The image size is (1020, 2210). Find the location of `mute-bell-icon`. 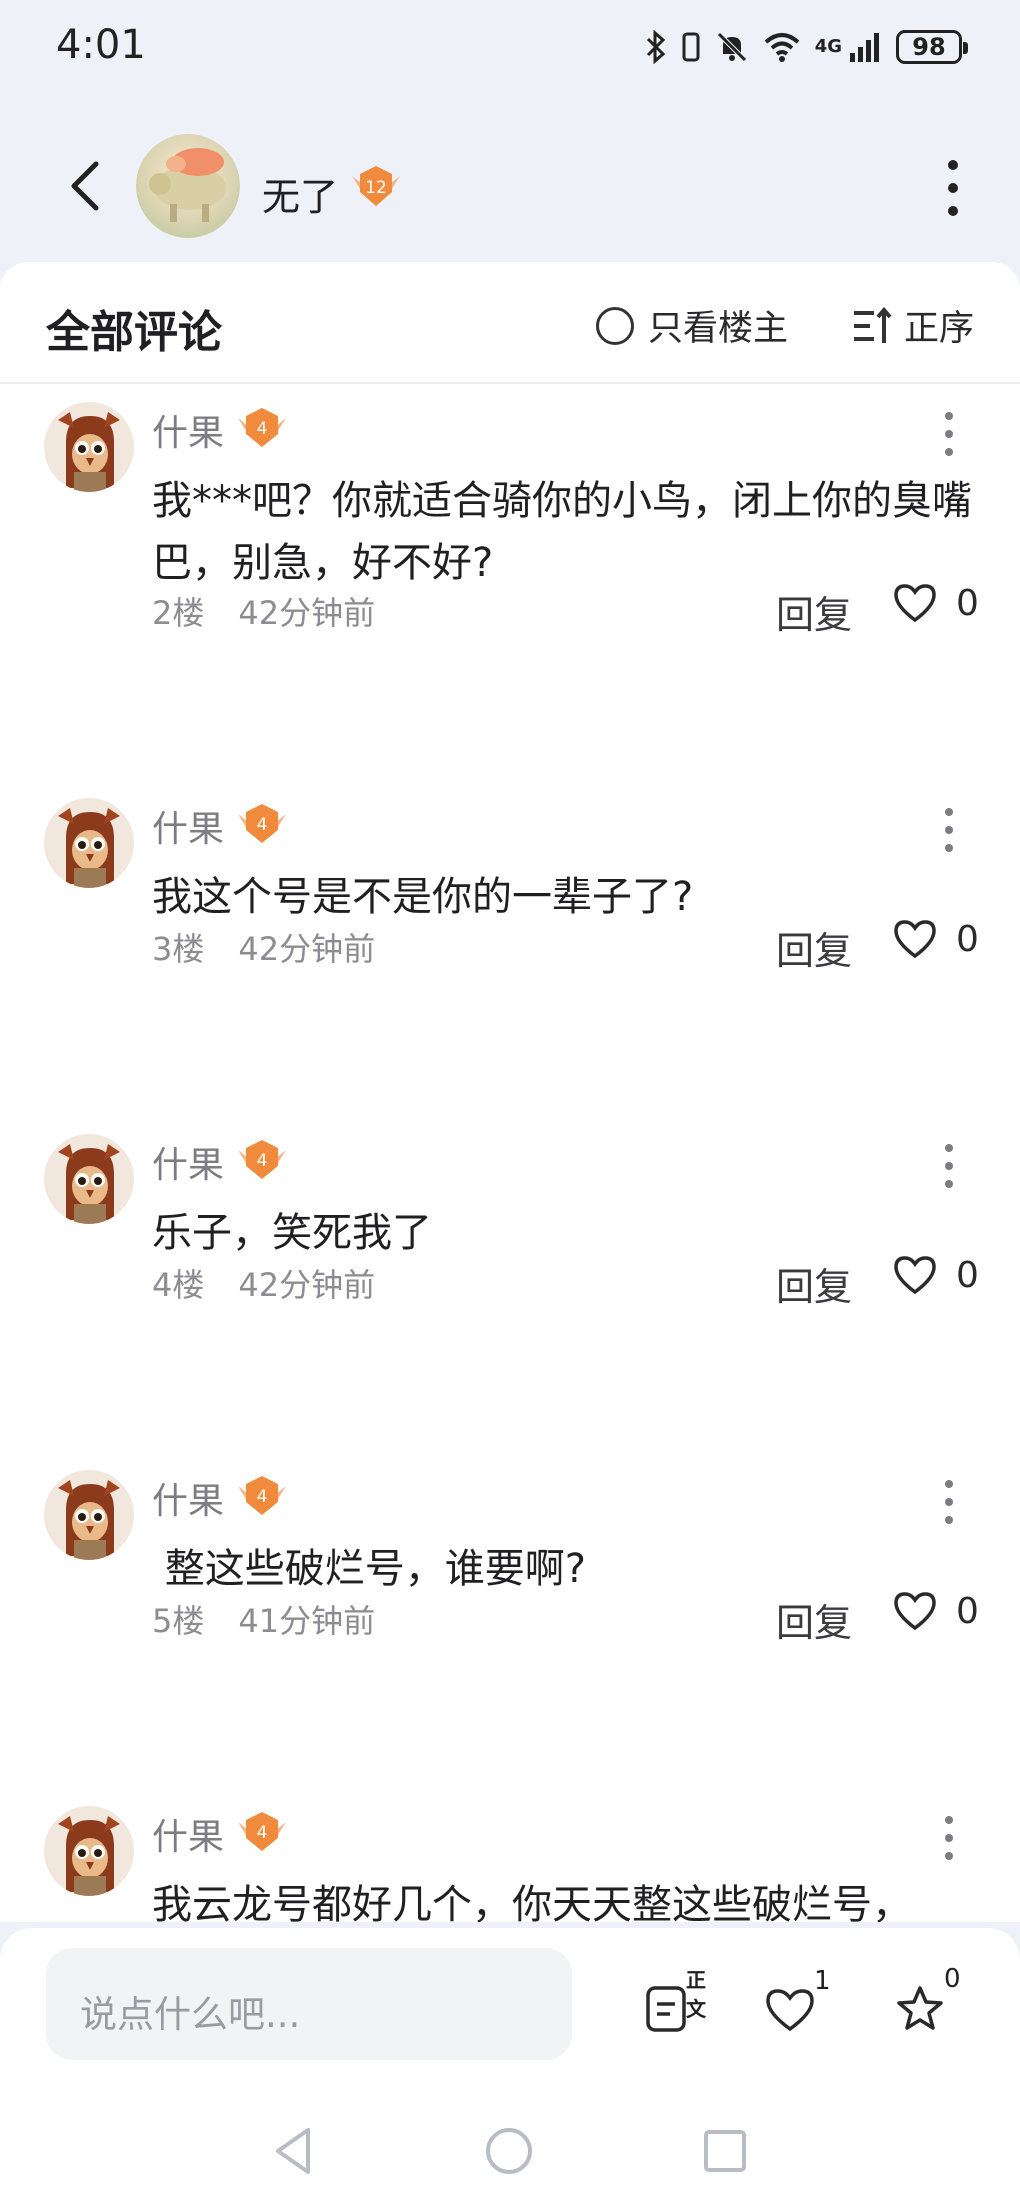

mute-bell-icon is located at coordinates (731, 47).